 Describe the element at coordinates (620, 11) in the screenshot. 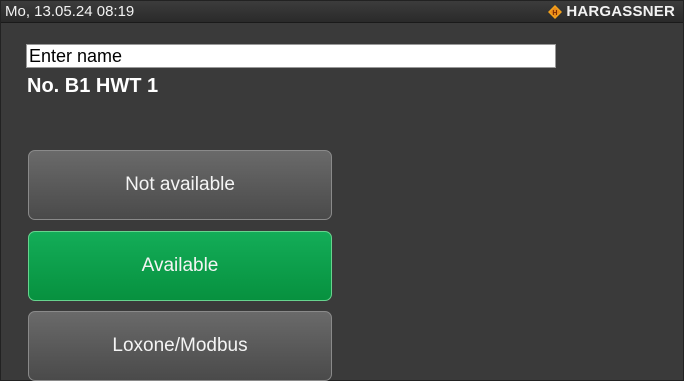

I see `brand-name: HARGASSNER` at that location.